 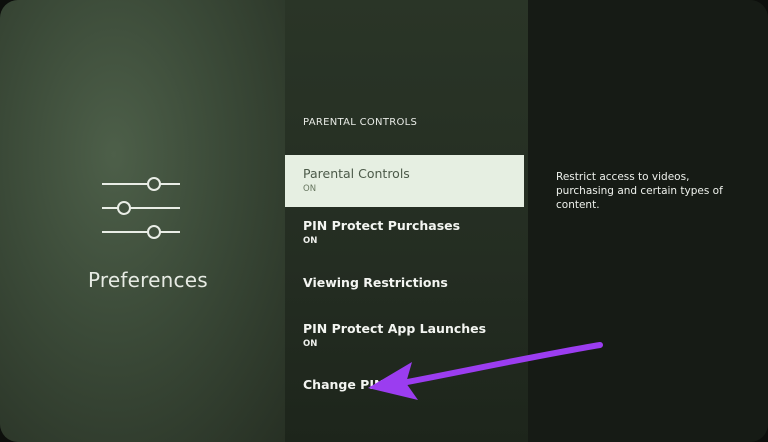 I want to click on menu-item-pin-protect-purchases: PIN Protect Purchases ON, so click(x=404, y=233).